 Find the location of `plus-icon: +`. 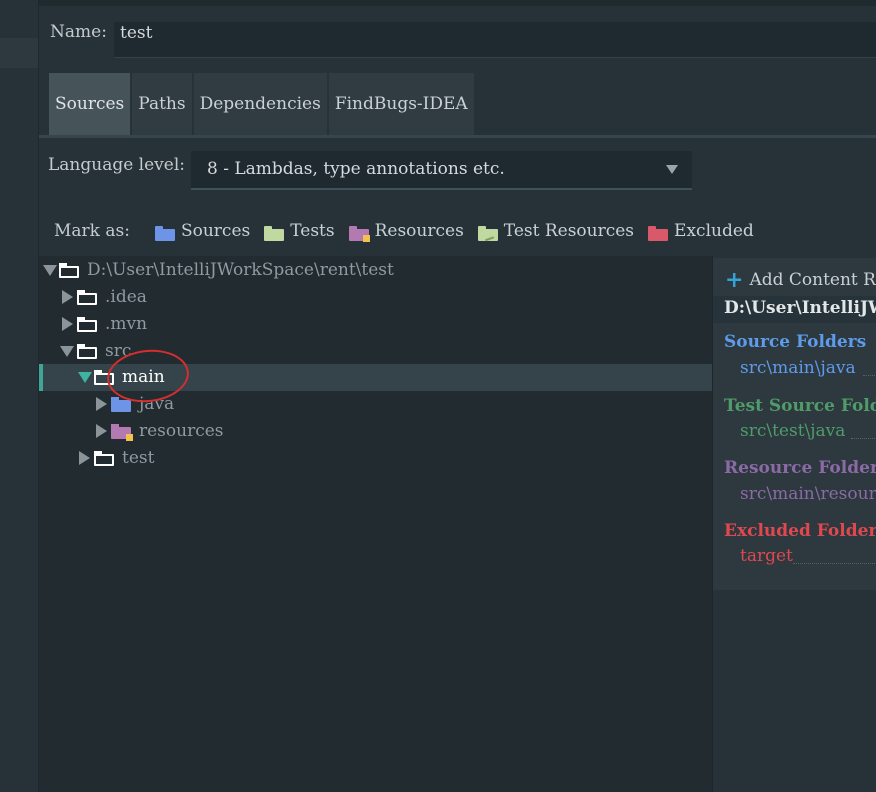

plus-icon: + is located at coordinates (734, 280).